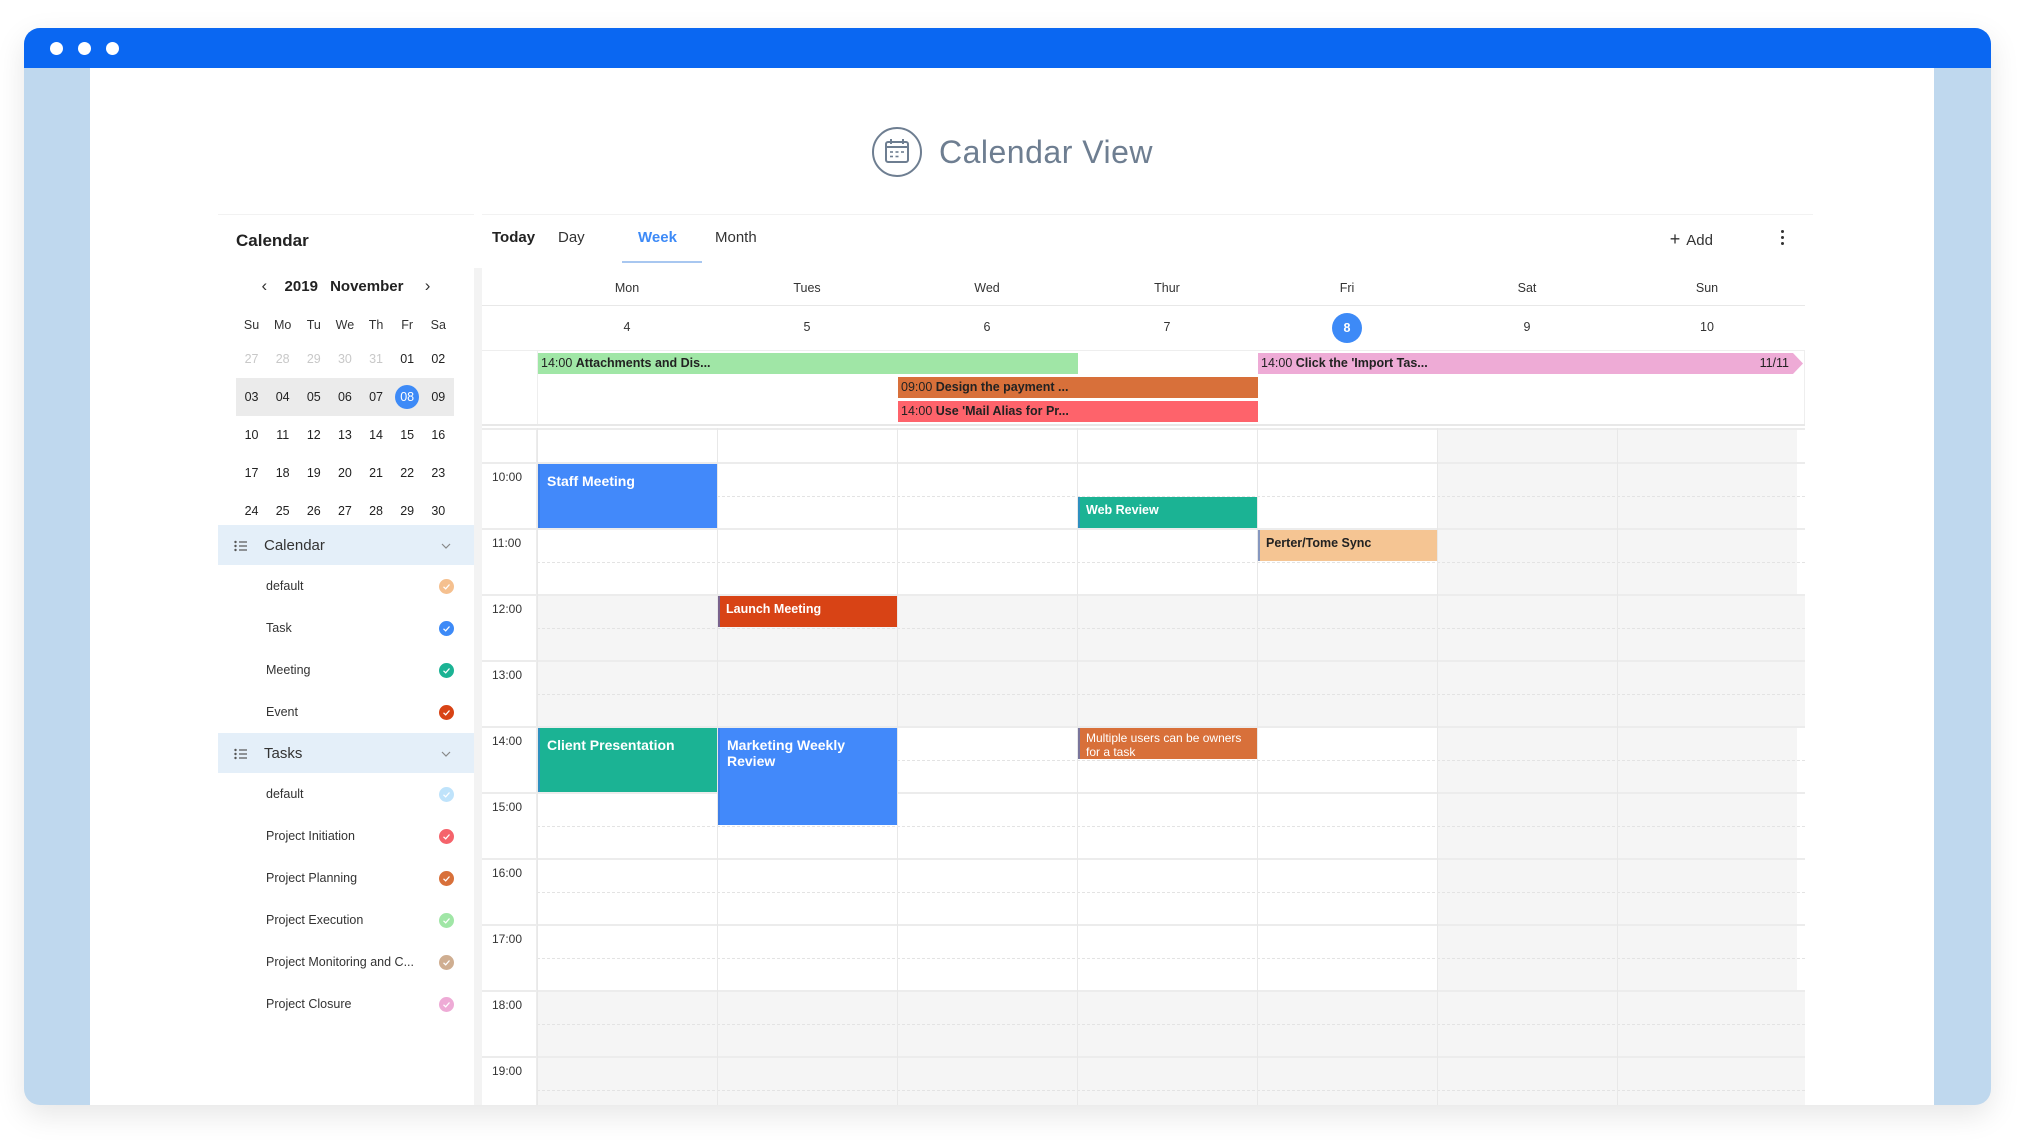  What do you see at coordinates (251, 397) in the screenshot?
I see `mini-calendar-day: 03` at bounding box center [251, 397].